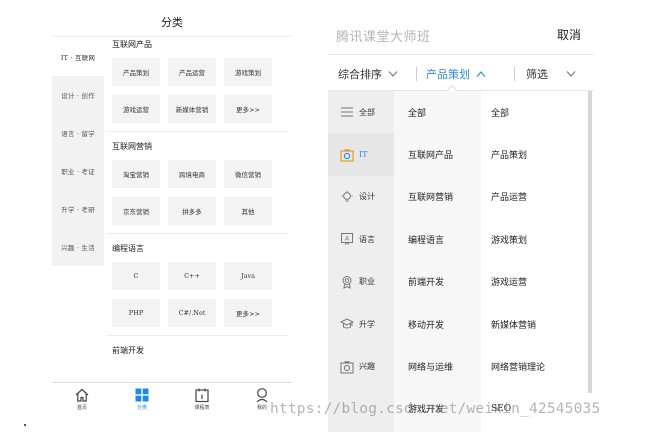 The height and width of the screenshot is (432, 647). Describe the element at coordinates (448, 74) in the screenshot. I see `filter-label: 产品策划` at that location.